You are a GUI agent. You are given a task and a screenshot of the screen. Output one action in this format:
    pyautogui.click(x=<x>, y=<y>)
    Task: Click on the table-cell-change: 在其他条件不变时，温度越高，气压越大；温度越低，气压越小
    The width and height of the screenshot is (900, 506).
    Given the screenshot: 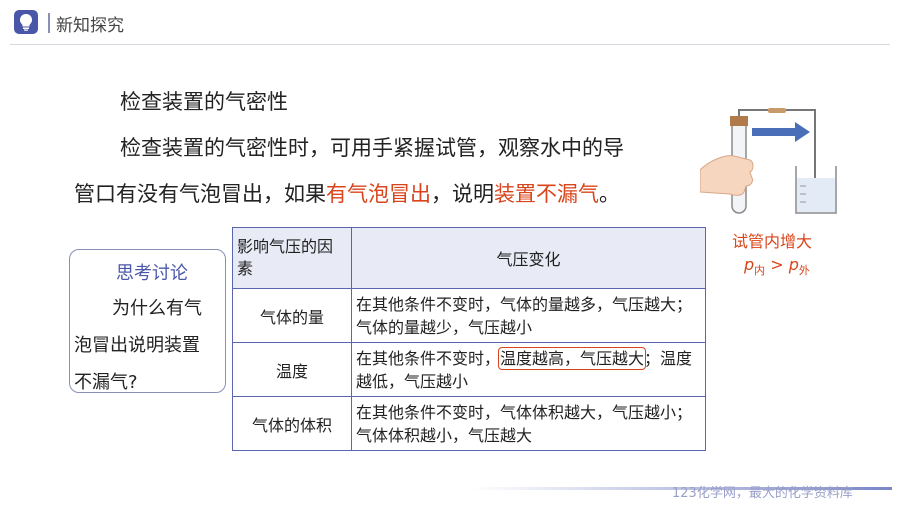 What is the action you would take?
    pyautogui.click(x=528, y=369)
    